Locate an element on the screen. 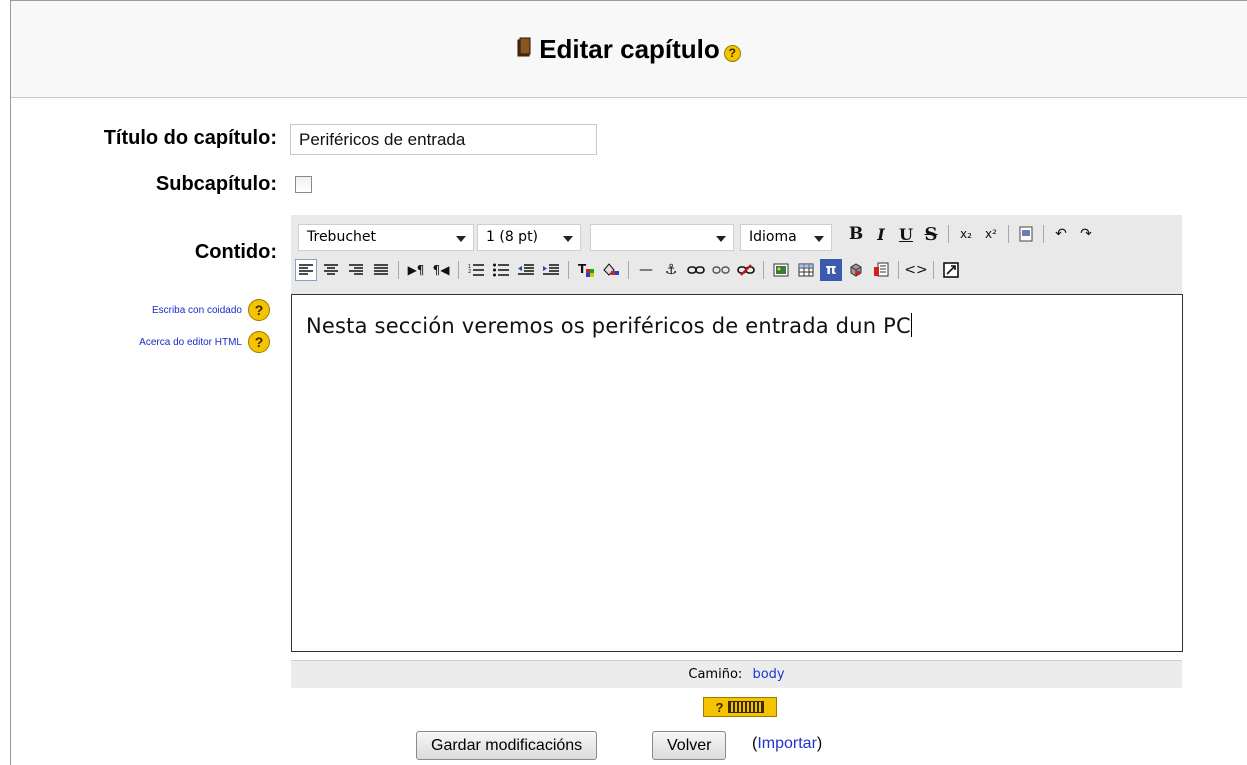  italic-icon: I is located at coordinates (881, 234).